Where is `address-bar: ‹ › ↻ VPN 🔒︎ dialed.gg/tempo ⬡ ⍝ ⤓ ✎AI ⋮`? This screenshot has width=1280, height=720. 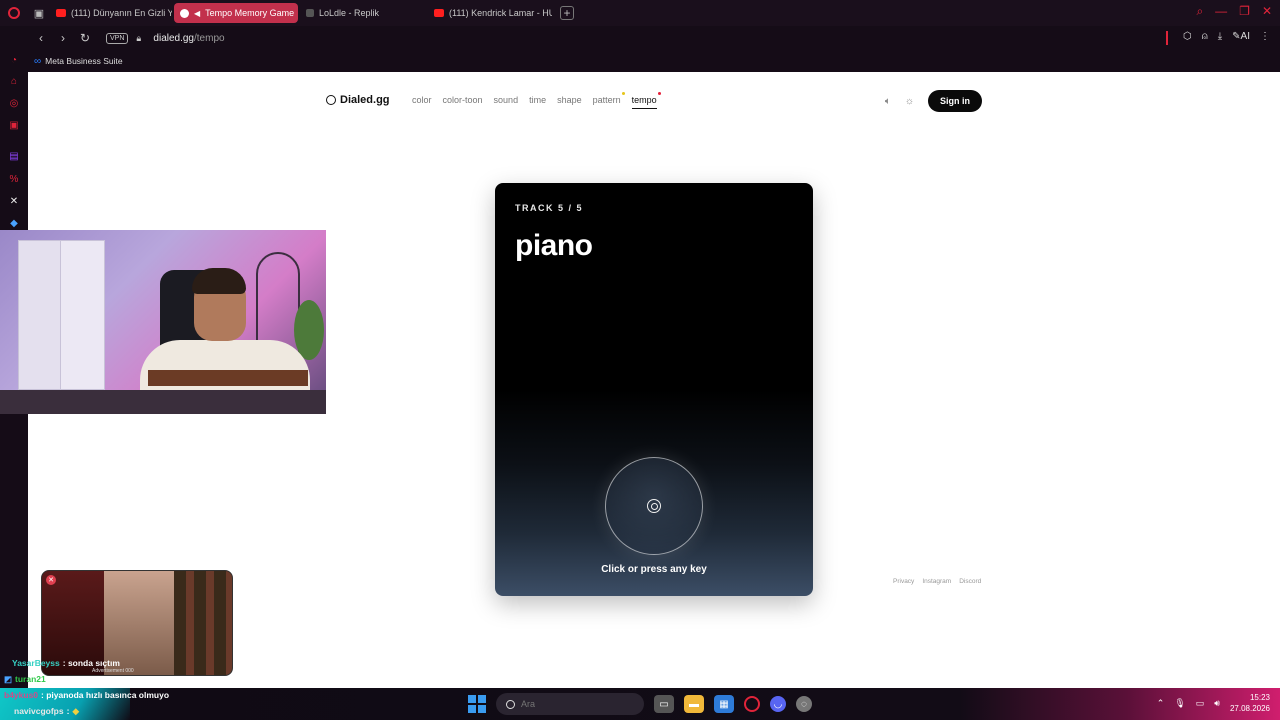
address-bar: ‹ › ↻ VPN 🔒︎ dialed.gg/tempo ⬡ ⍝ ⤓ ✎AI ⋮ is located at coordinates (654, 38).